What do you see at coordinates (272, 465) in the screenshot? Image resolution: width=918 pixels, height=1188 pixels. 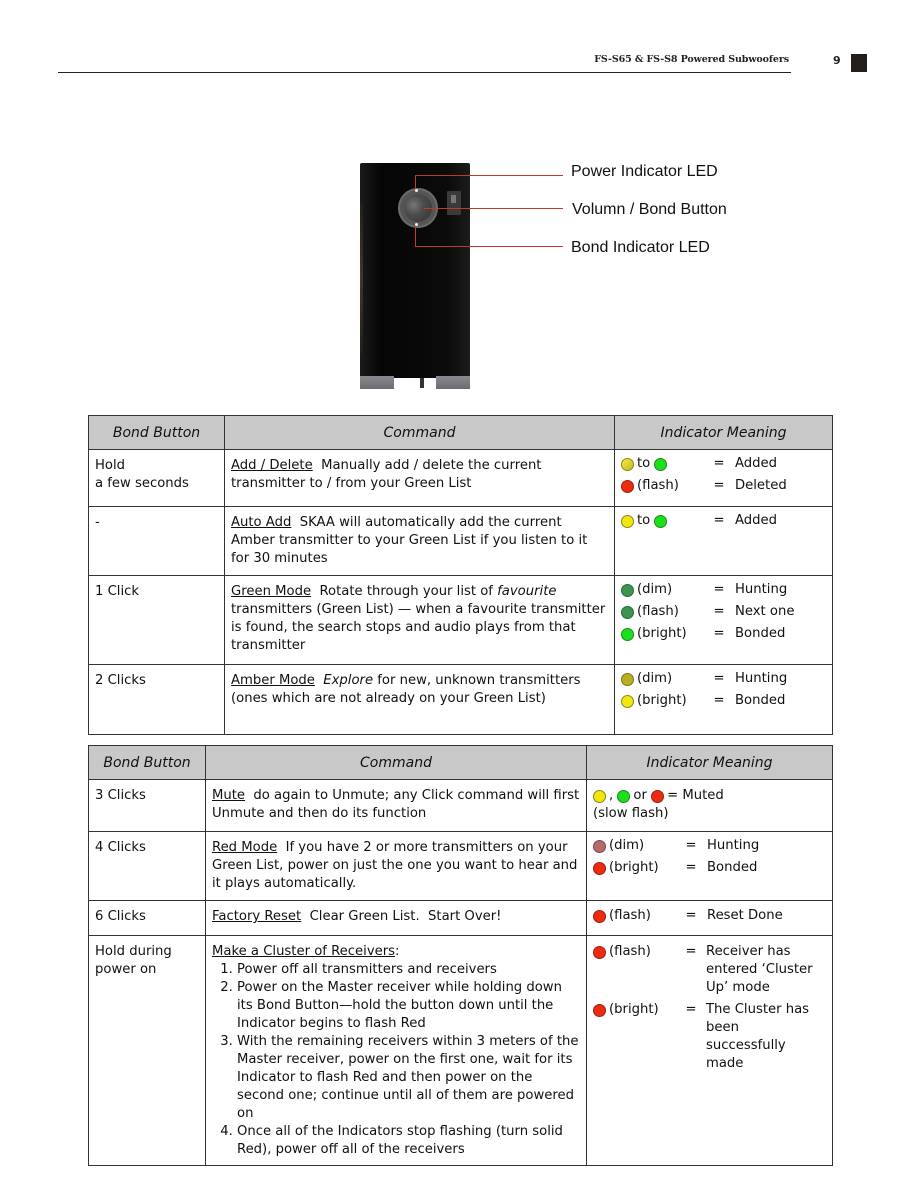 I see `command-name: Add / Delete` at bounding box center [272, 465].